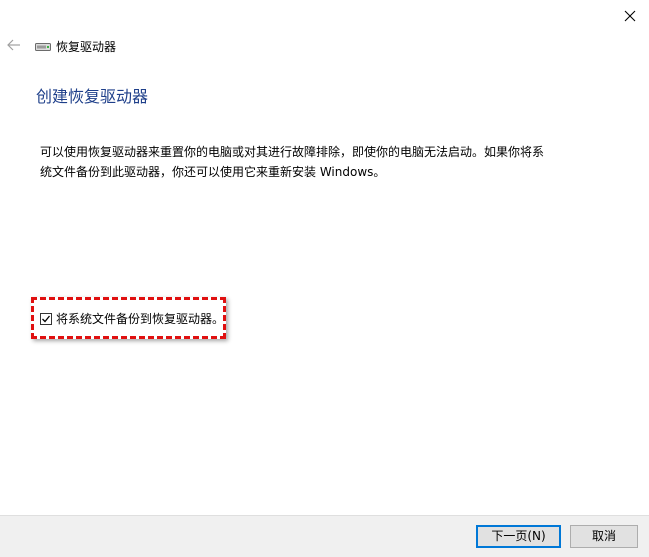  I want to click on cancel-button: 取消, so click(604, 536).